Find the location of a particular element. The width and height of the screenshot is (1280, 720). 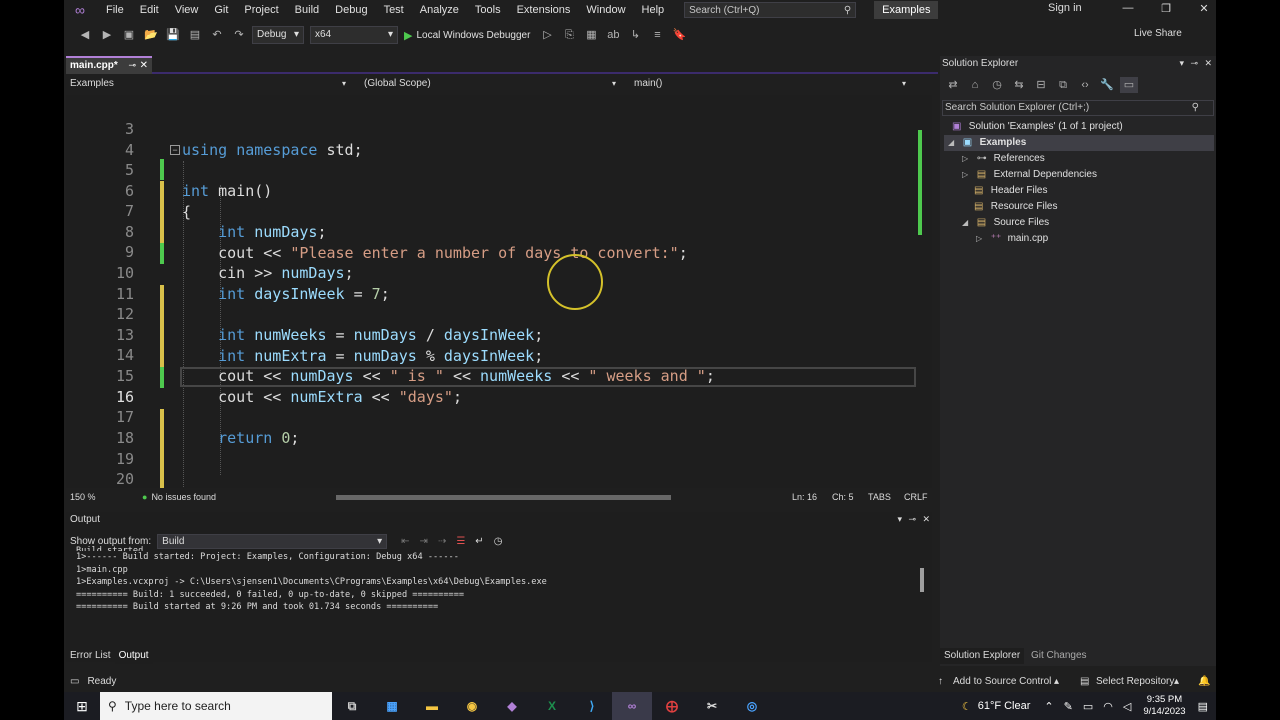

chrome-icon: ◉ is located at coordinates (472, 706).